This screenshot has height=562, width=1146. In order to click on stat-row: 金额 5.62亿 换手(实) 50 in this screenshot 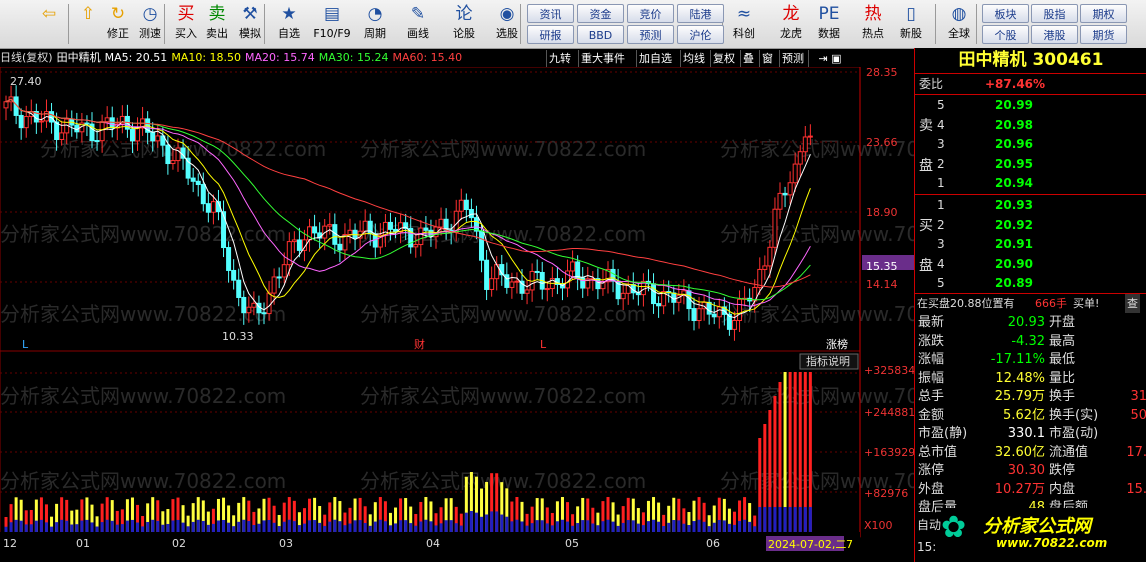, I will do `click(1030, 415)`.